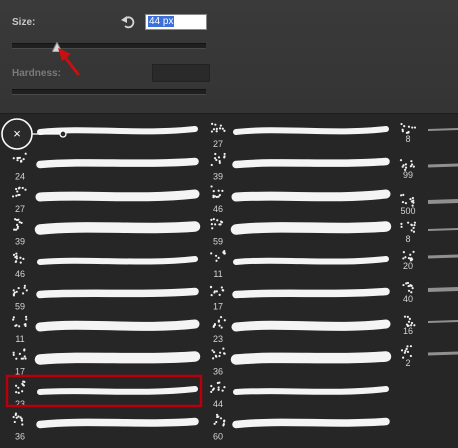  What do you see at coordinates (106, 329) in the screenshot?
I see `brush-preset-col1-6: 11` at bounding box center [106, 329].